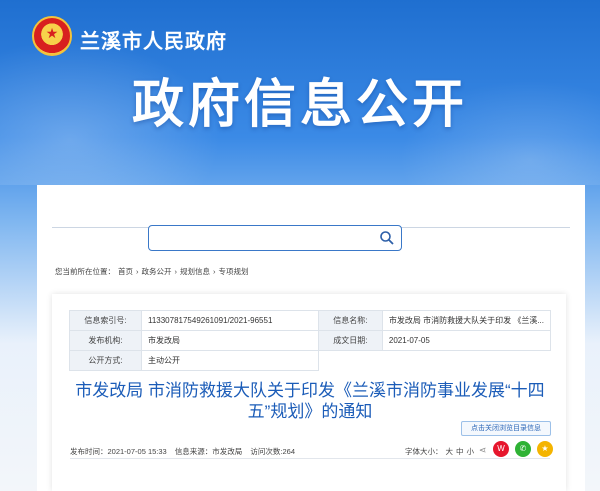  What do you see at coordinates (229, 340) in the screenshot?
I see `org-value: 市发改局` at bounding box center [229, 340].